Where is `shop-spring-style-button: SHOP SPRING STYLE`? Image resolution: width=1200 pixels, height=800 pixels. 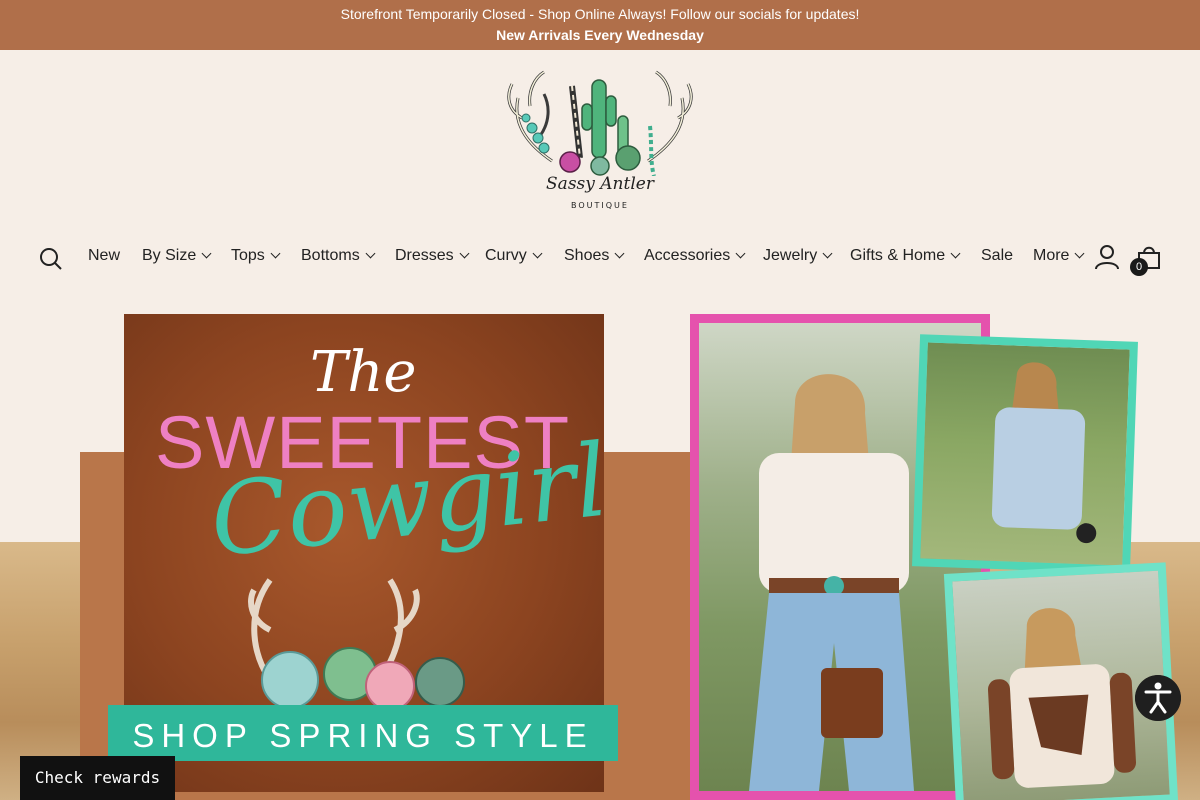
shop-spring-style-button: SHOP SPRING STYLE is located at coordinates (363, 733).